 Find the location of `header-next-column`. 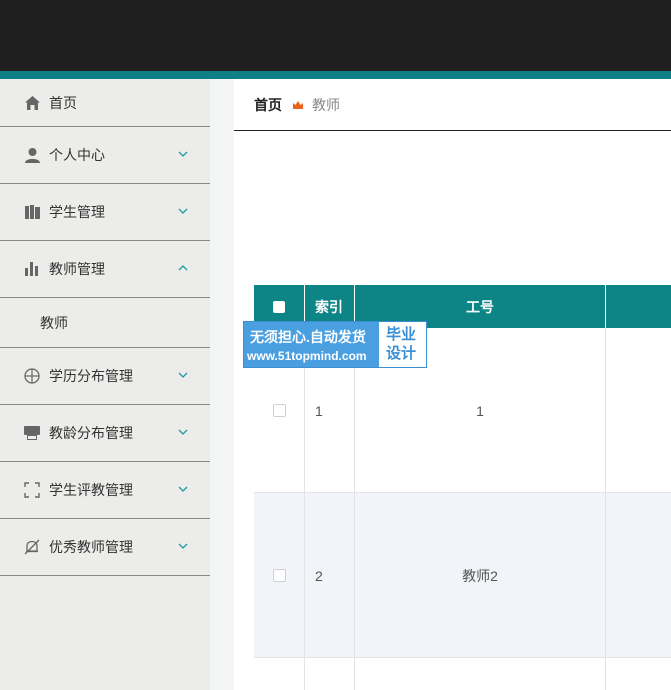

header-next-column is located at coordinates (638, 306).